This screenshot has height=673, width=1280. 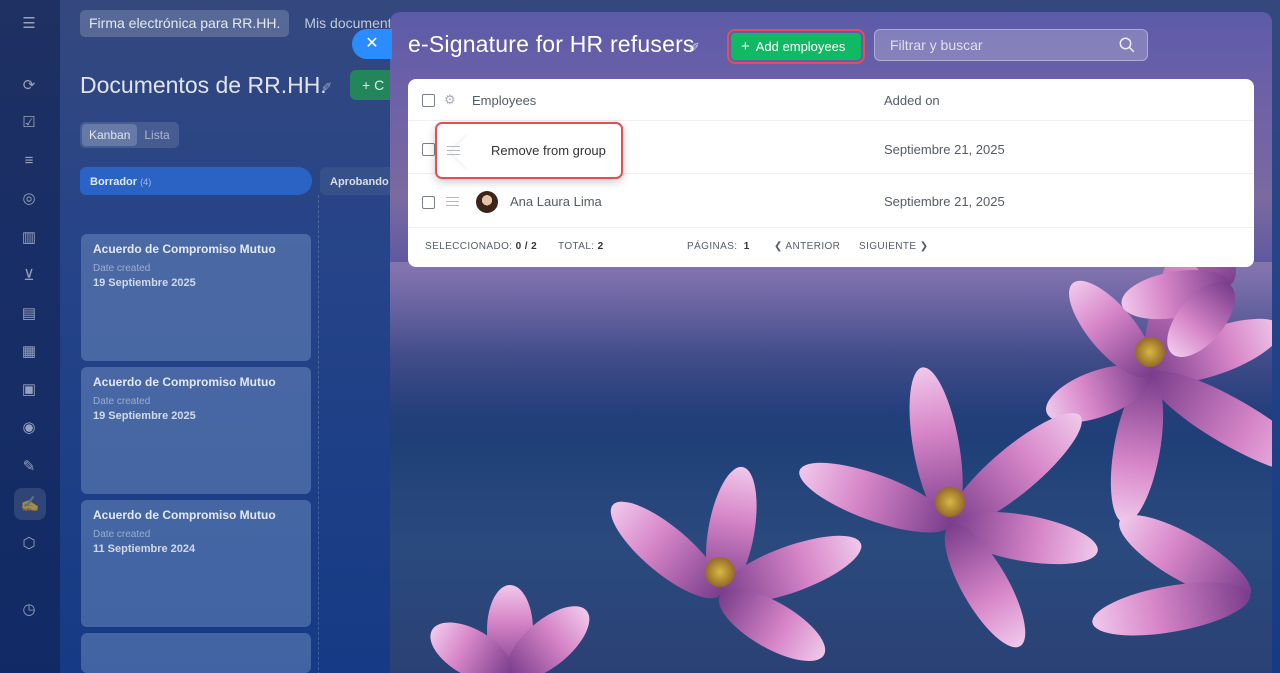 What do you see at coordinates (156, 135) in the screenshot?
I see `view-lista: Lista` at bounding box center [156, 135].